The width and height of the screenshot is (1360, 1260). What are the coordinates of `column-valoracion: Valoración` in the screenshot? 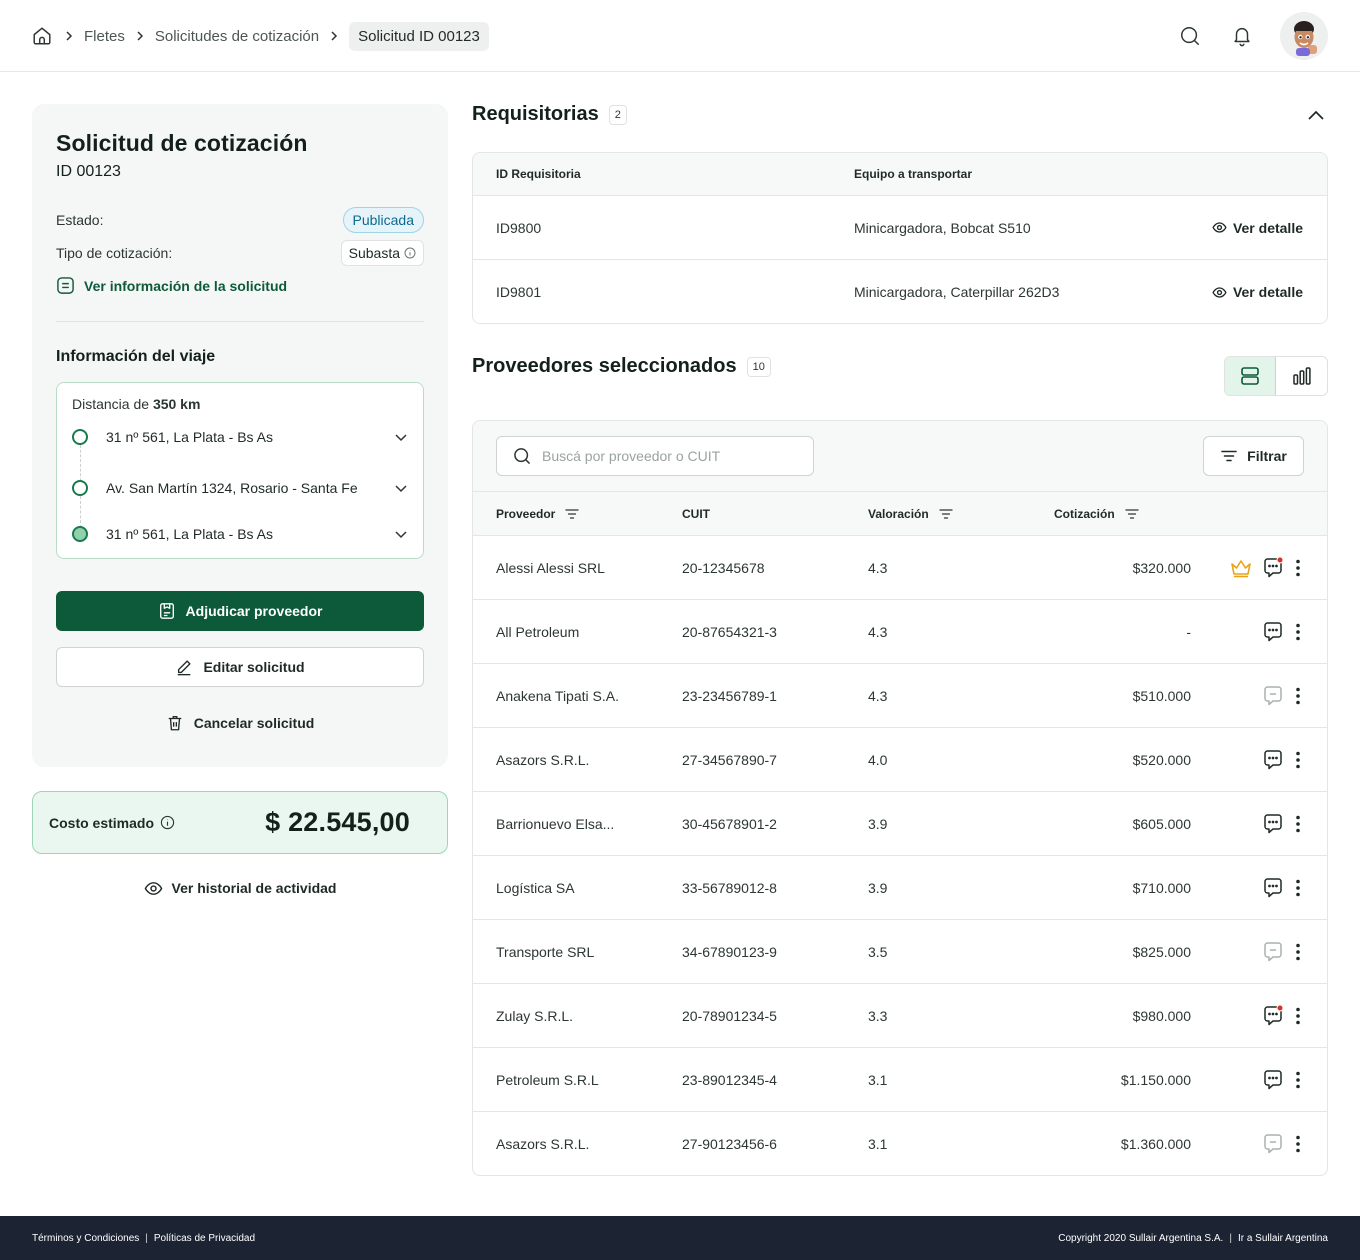 It's located at (910, 514).